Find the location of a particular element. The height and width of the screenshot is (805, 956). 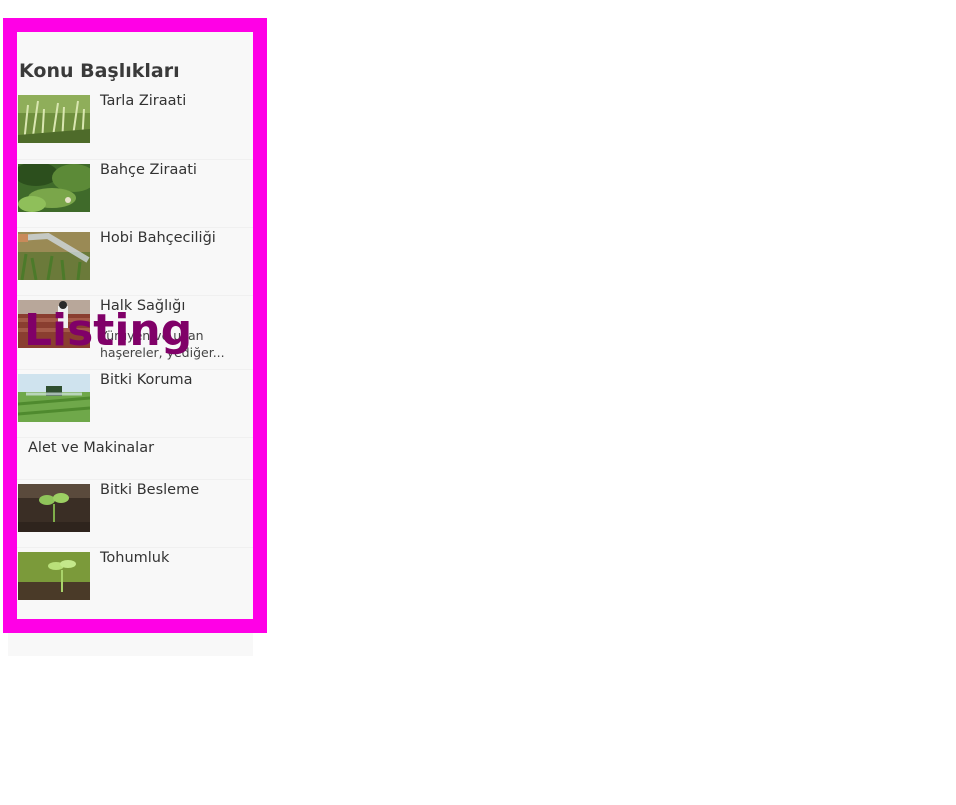

watering-image is located at coordinates (54, 256).